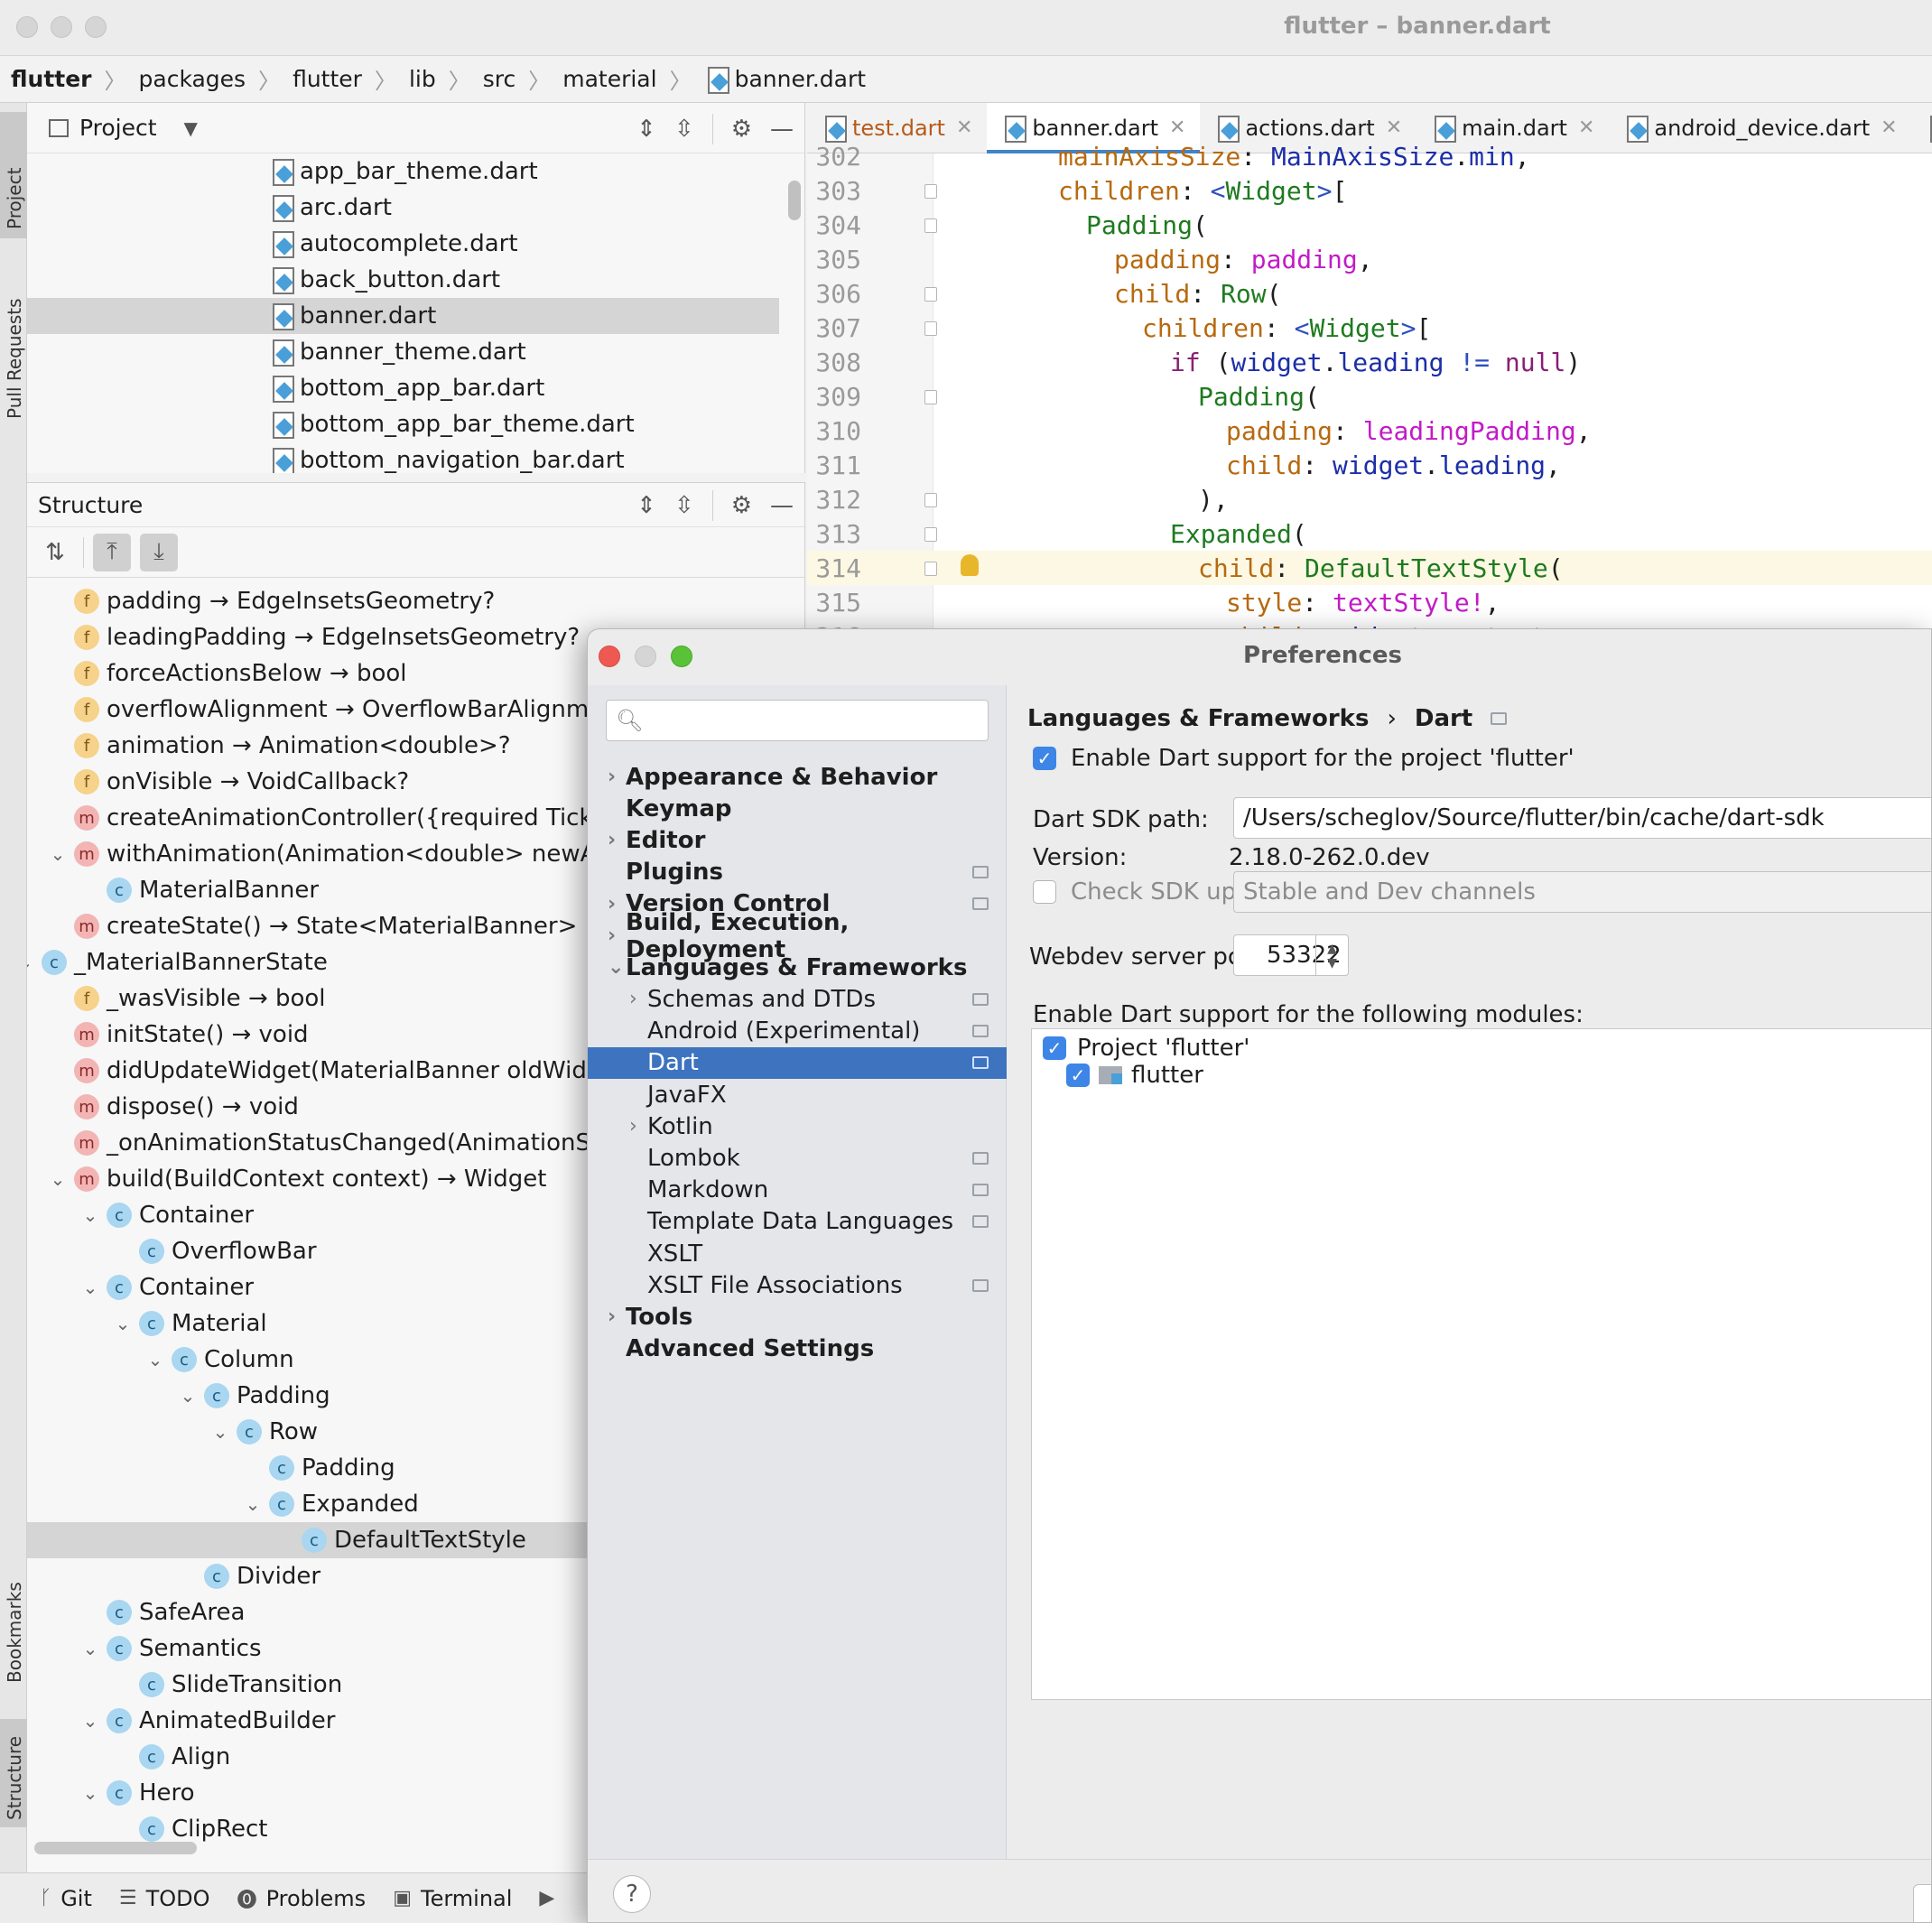 This screenshot has width=1932, height=1923. What do you see at coordinates (797, 1285) in the screenshot?
I see `settings-nav-item: XSLT File Associations` at bounding box center [797, 1285].